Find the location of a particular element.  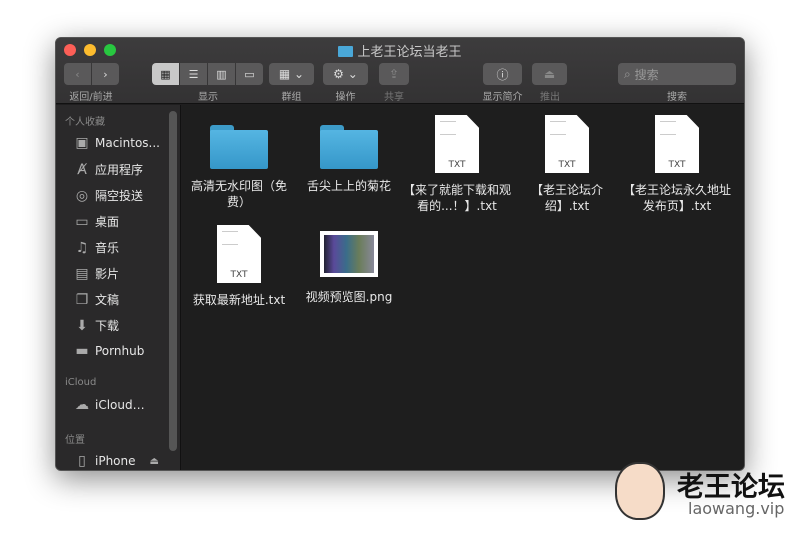

sidebar-item-movies: ▤ 影片 is located at coordinates (96, 273).